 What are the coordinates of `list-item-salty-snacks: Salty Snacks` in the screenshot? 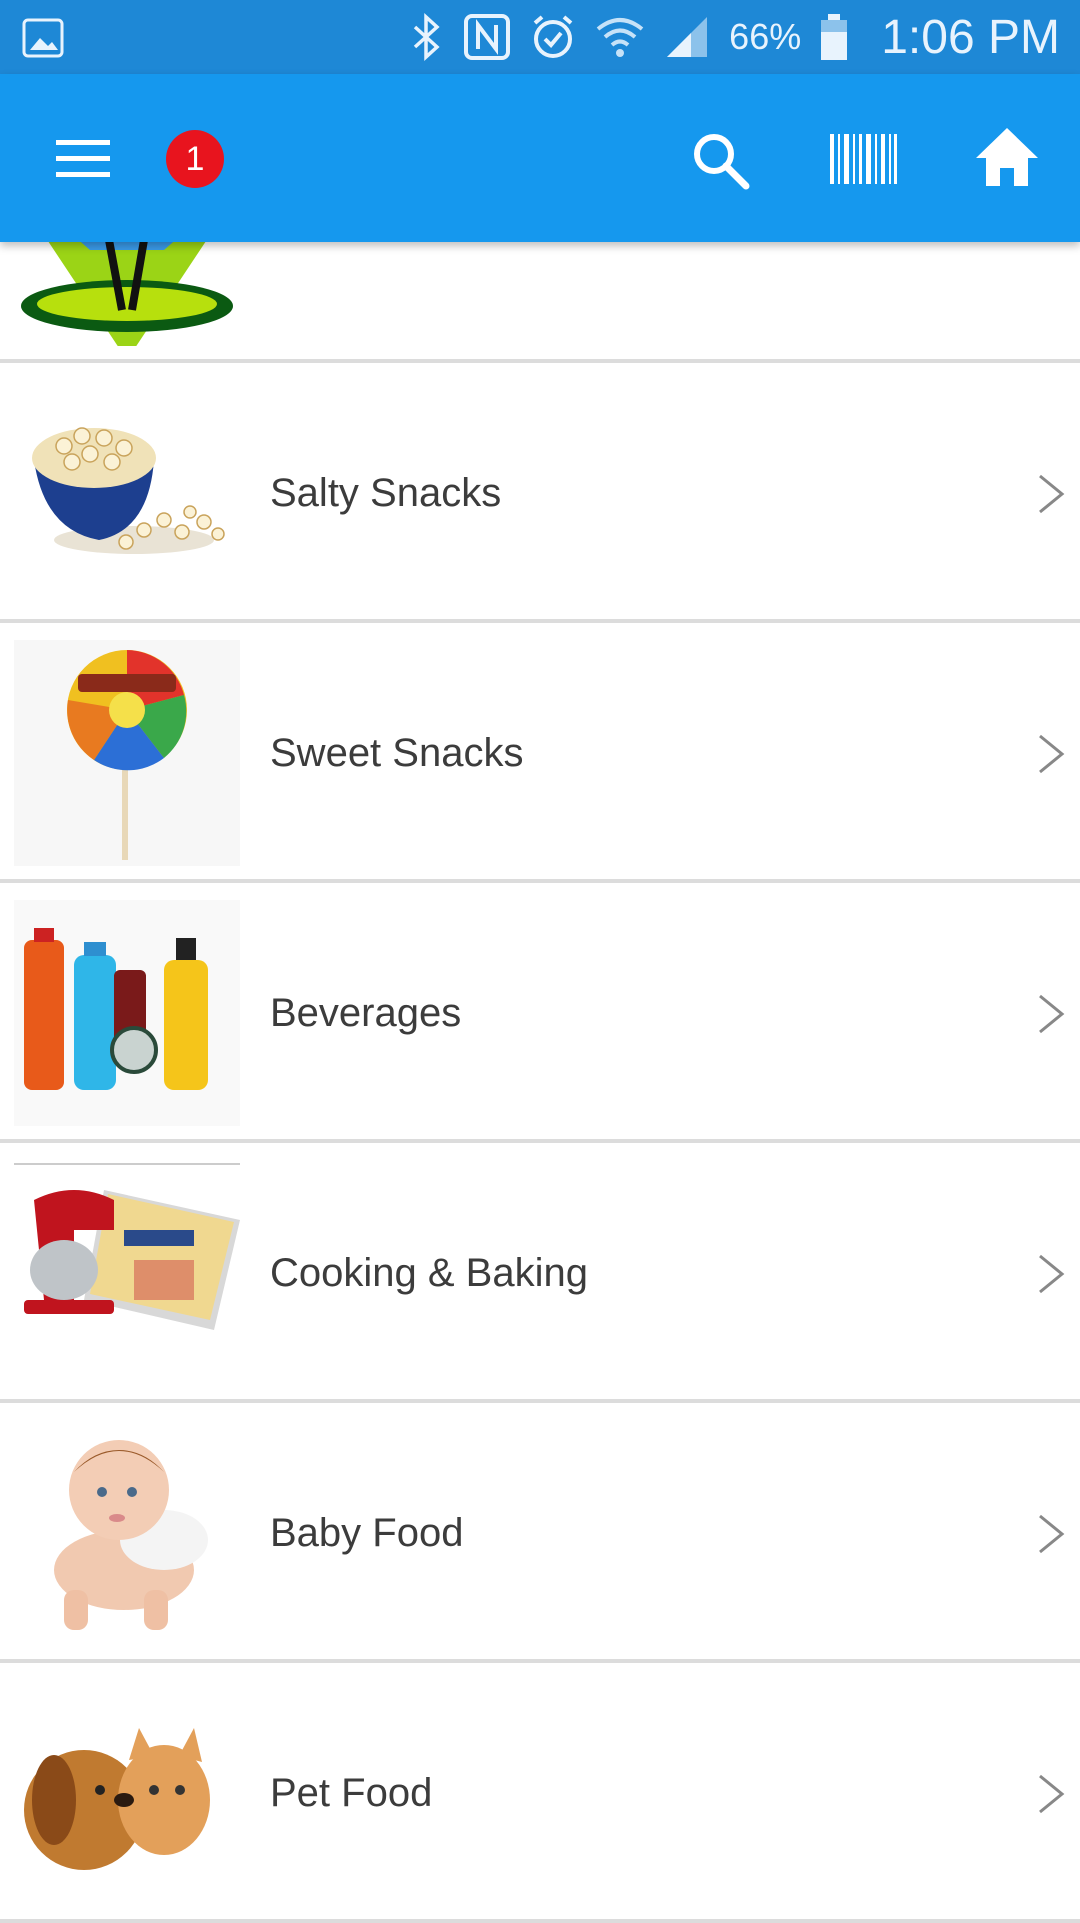 It's located at (540, 493).